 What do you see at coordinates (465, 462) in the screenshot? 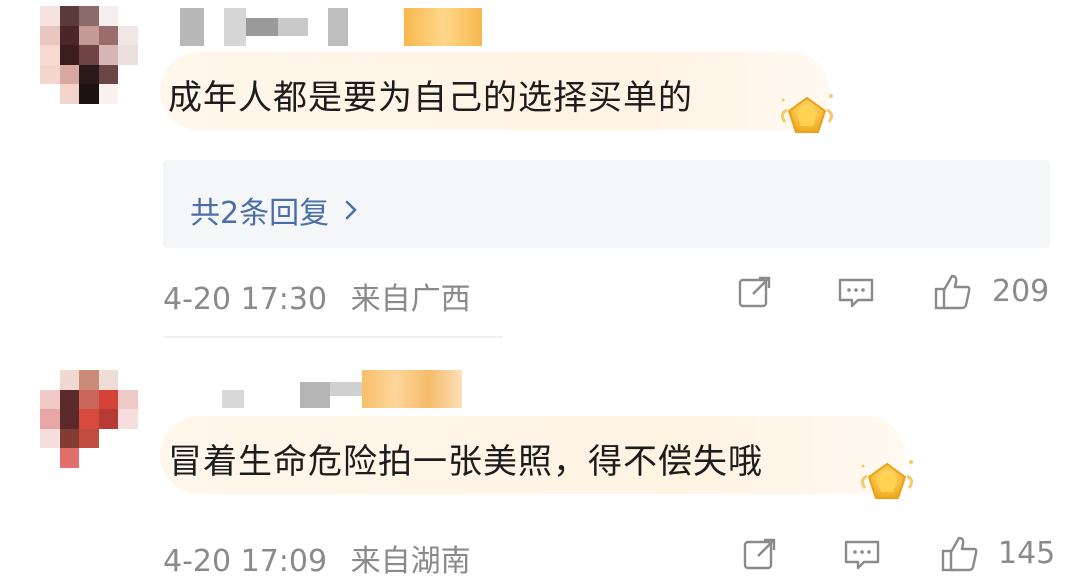
I see `comment-text: 冒着生命危险拍一张美照，得不偿失哦` at bounding box center [465, 462].